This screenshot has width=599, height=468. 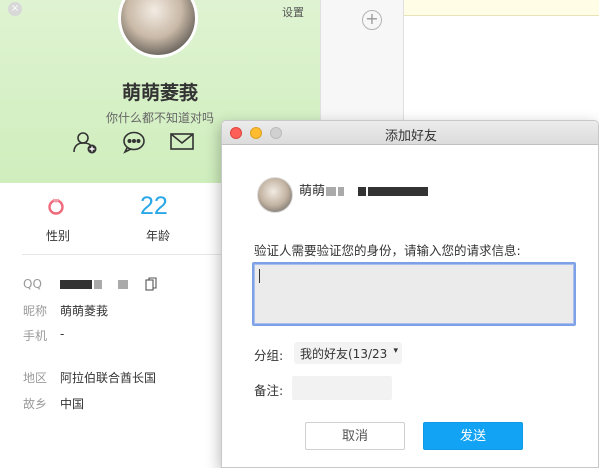 I want to click on gender-label: 性别, so click(x=58, y=236).